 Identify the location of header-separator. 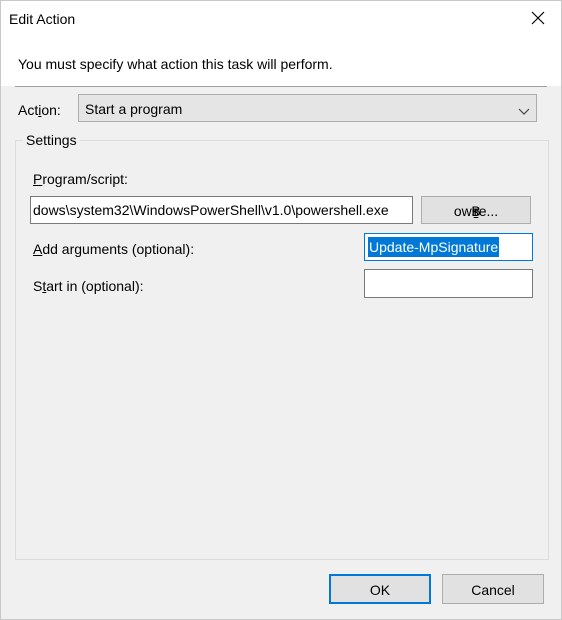
(281, 86).